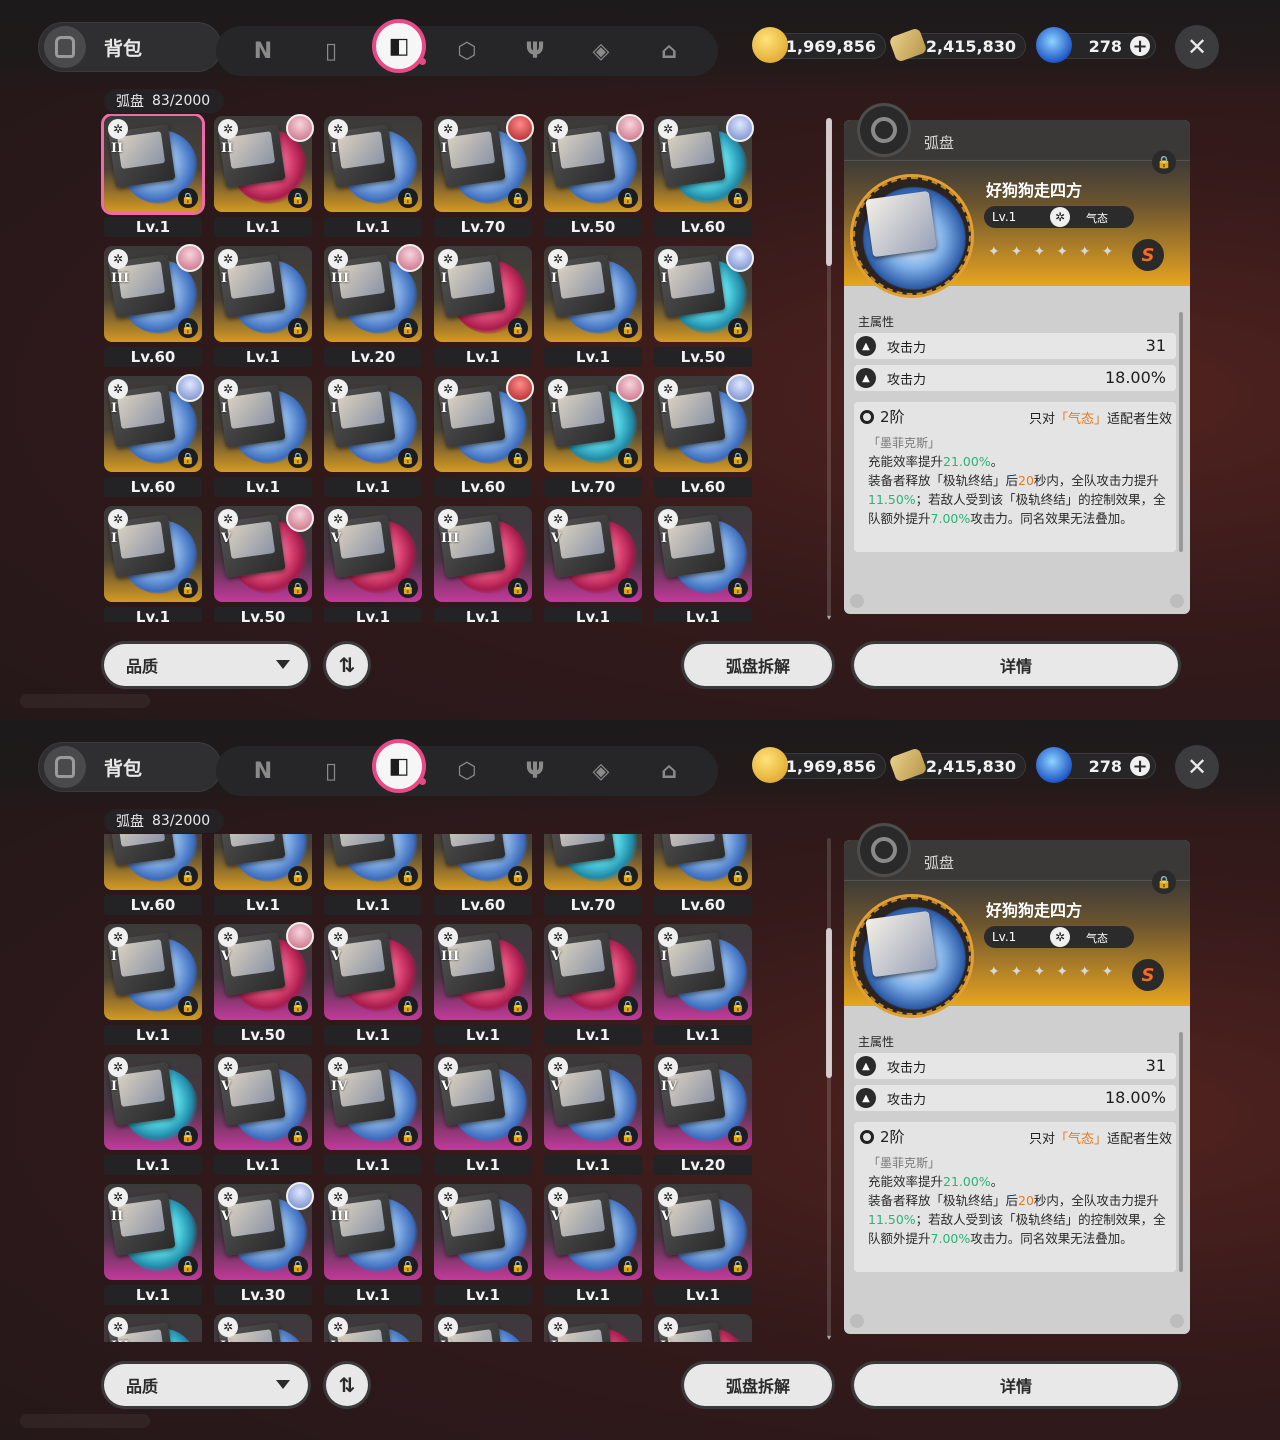 The width and height of the screenshot is (1280, 1440). Describe the element at coordinates (829, 1088) in the screenshot. I see `grid-scrollbar` at that location.